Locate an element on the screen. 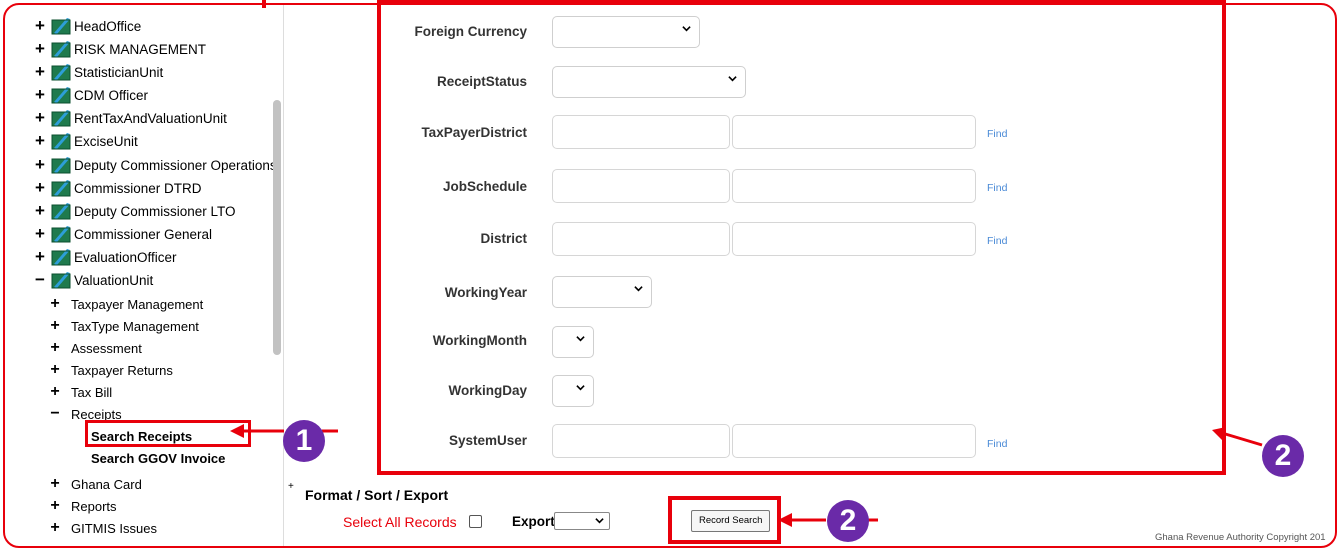 The height and width of the screenshot is (552, 1342). annotation-badge-2-form: 2 is located at coordinates (1283, 456).